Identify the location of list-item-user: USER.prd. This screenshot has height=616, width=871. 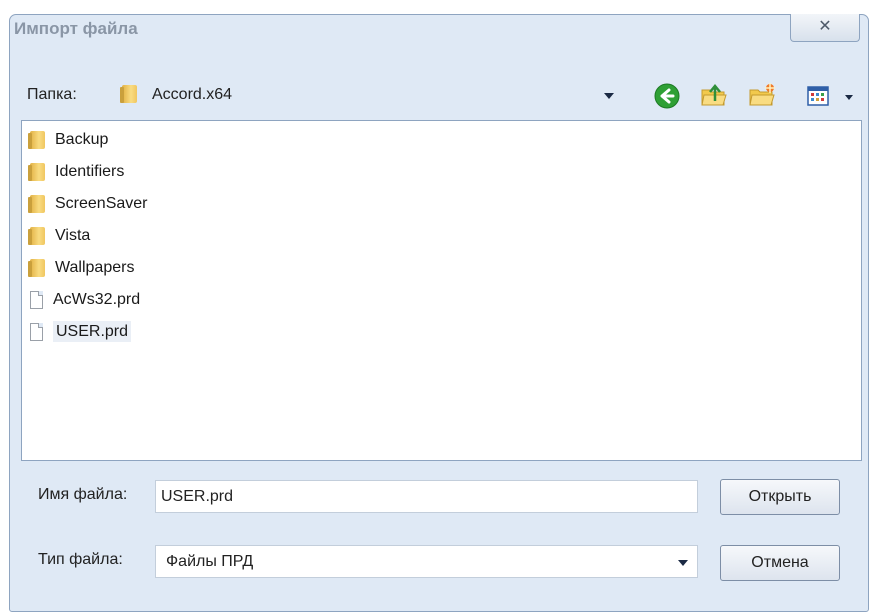
(81, 332).